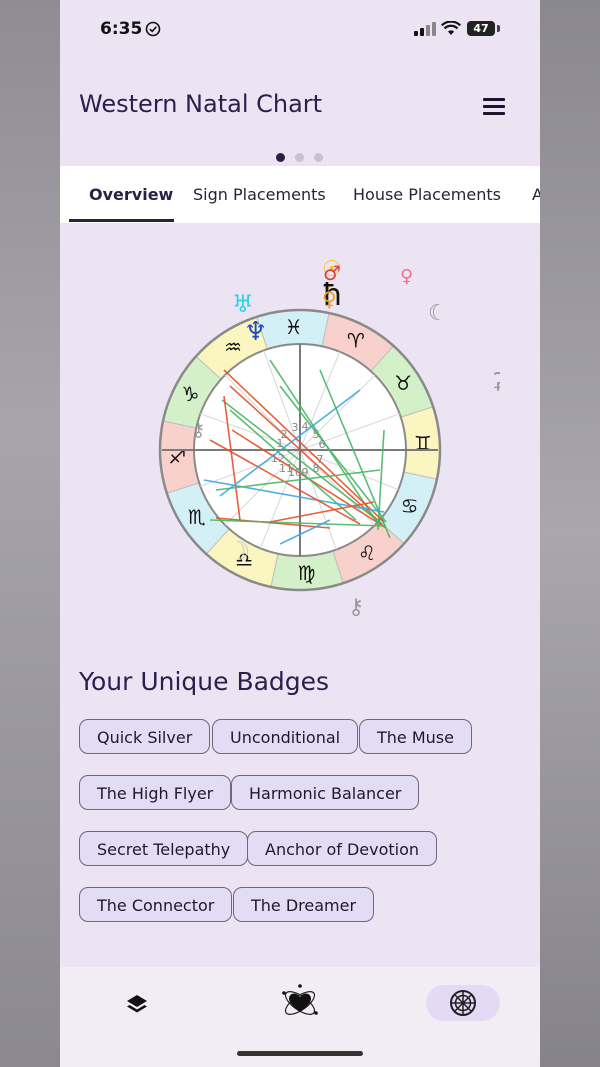 The height and width of the screenshot is (1067, 600). Describe the element at coordinates (190, 394) in the screenshot. I see `zodiac-sign-glyph: ♑` at that location.